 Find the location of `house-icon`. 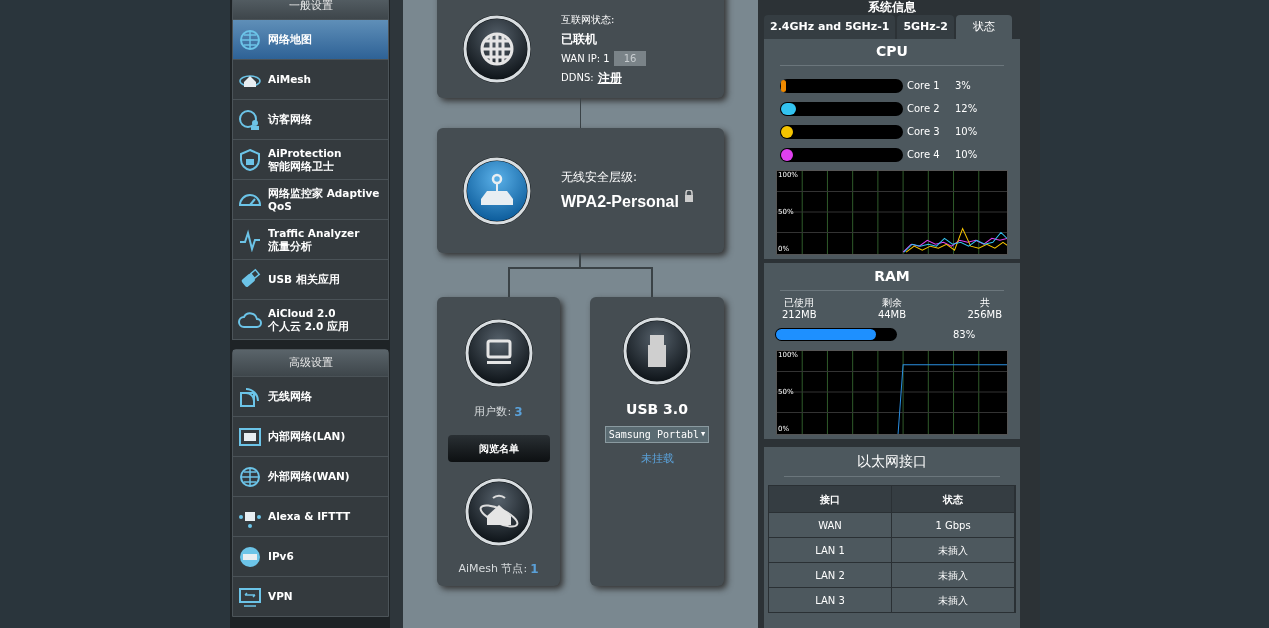

house-icon is located at coordinates (498, 512).